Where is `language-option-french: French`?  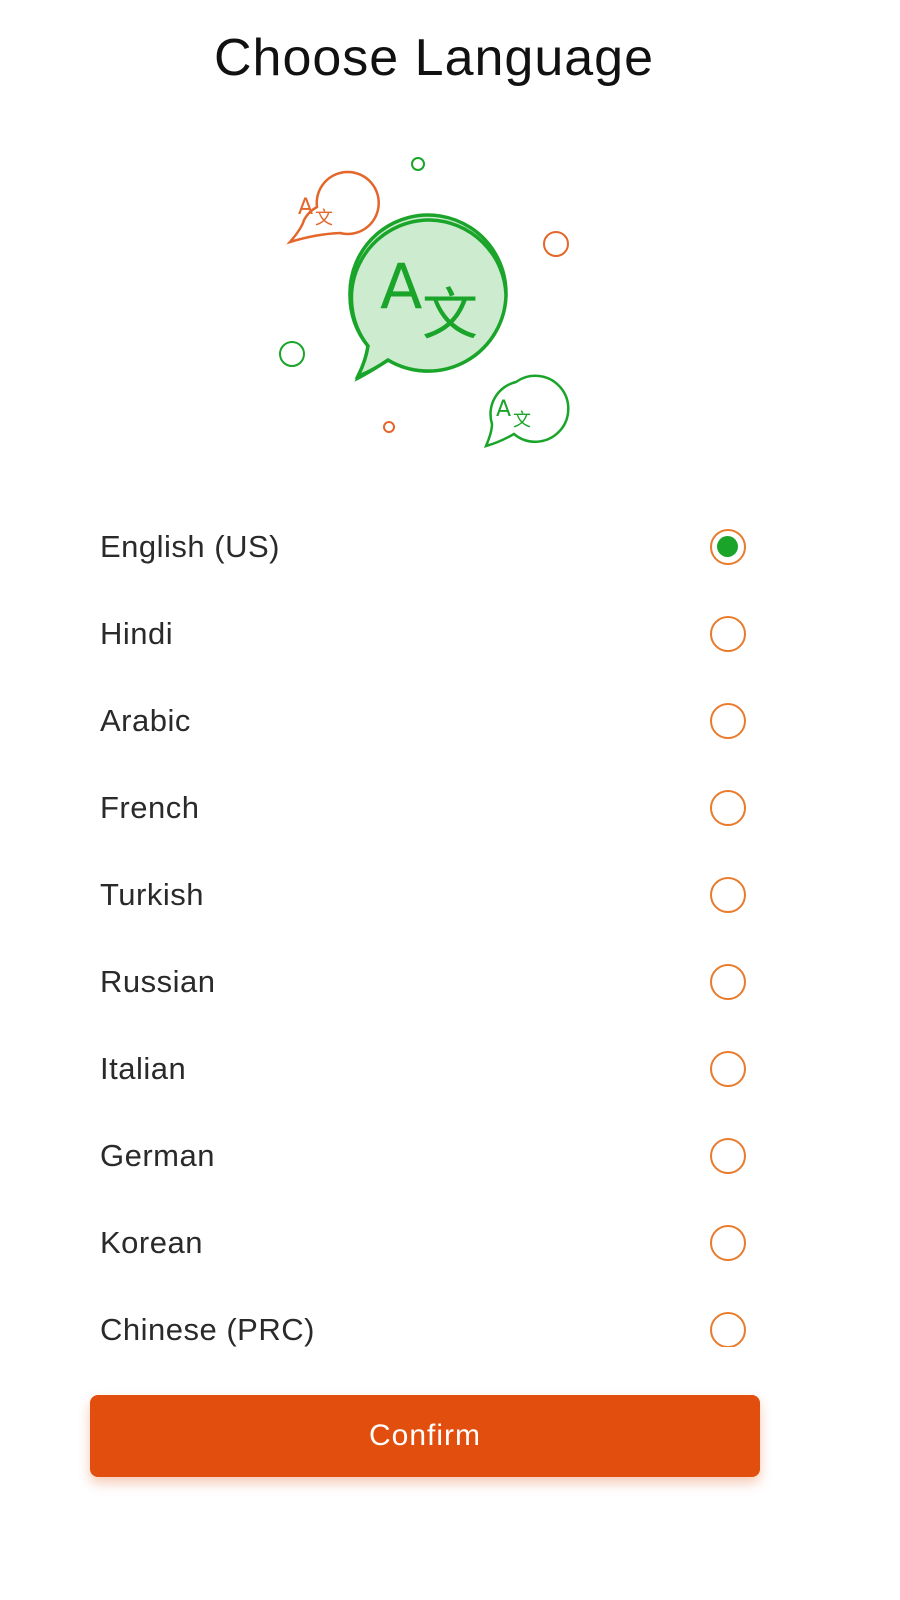 language-option-french: French is located at coordinates (430, 808).